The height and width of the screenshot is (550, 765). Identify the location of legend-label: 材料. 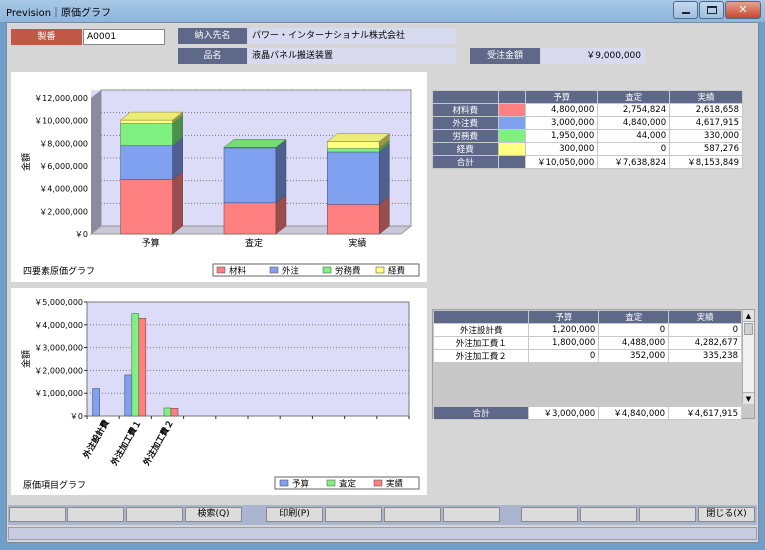
(238, 271).